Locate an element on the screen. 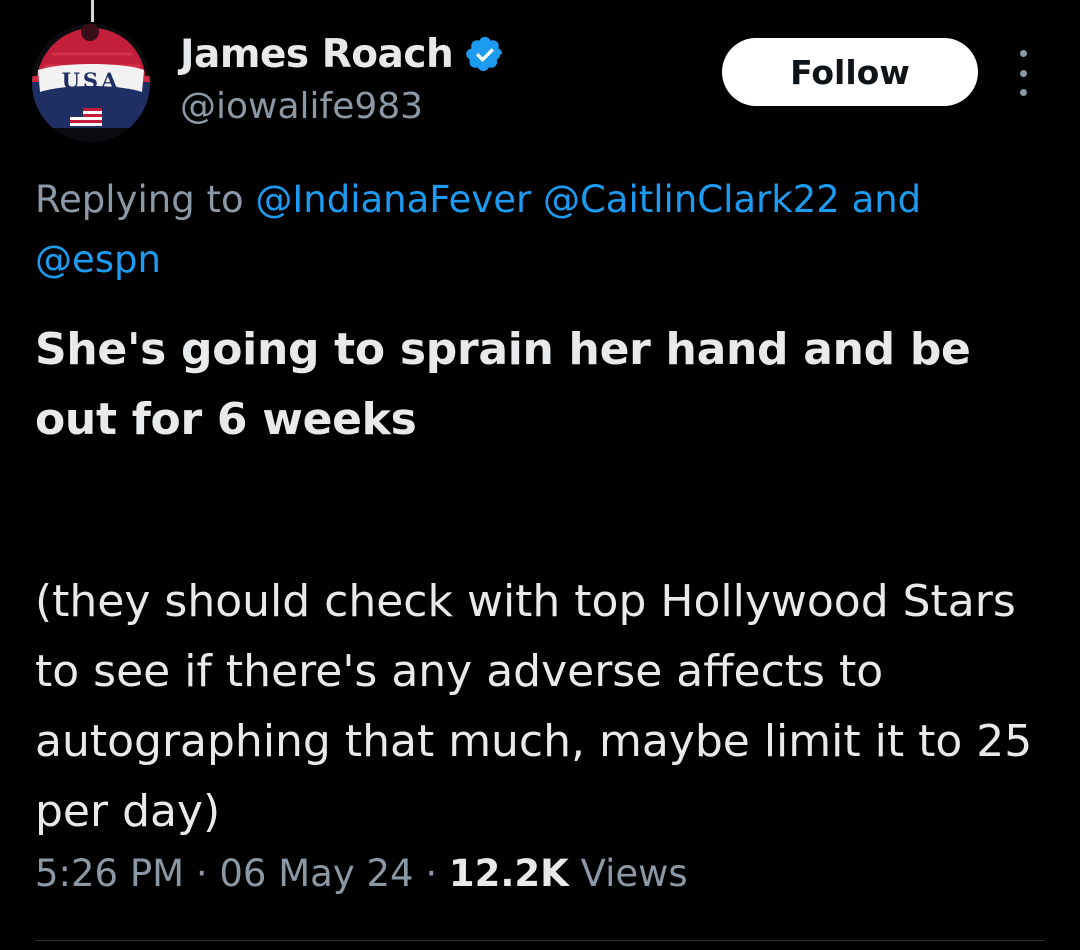 This screenshot has width=1080, height=950. reply-conjunction: and is located at coordinates (887, 199).